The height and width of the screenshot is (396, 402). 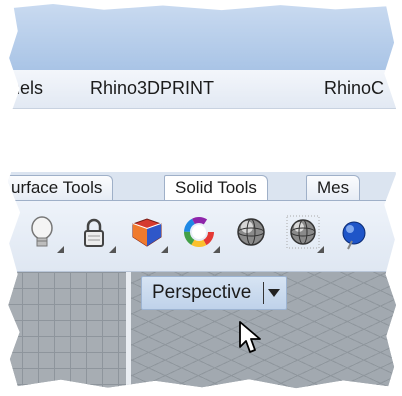 I want to click on menu-bar: nels Rhino3DPRINT RhinoC, so click(x=202, y=89).